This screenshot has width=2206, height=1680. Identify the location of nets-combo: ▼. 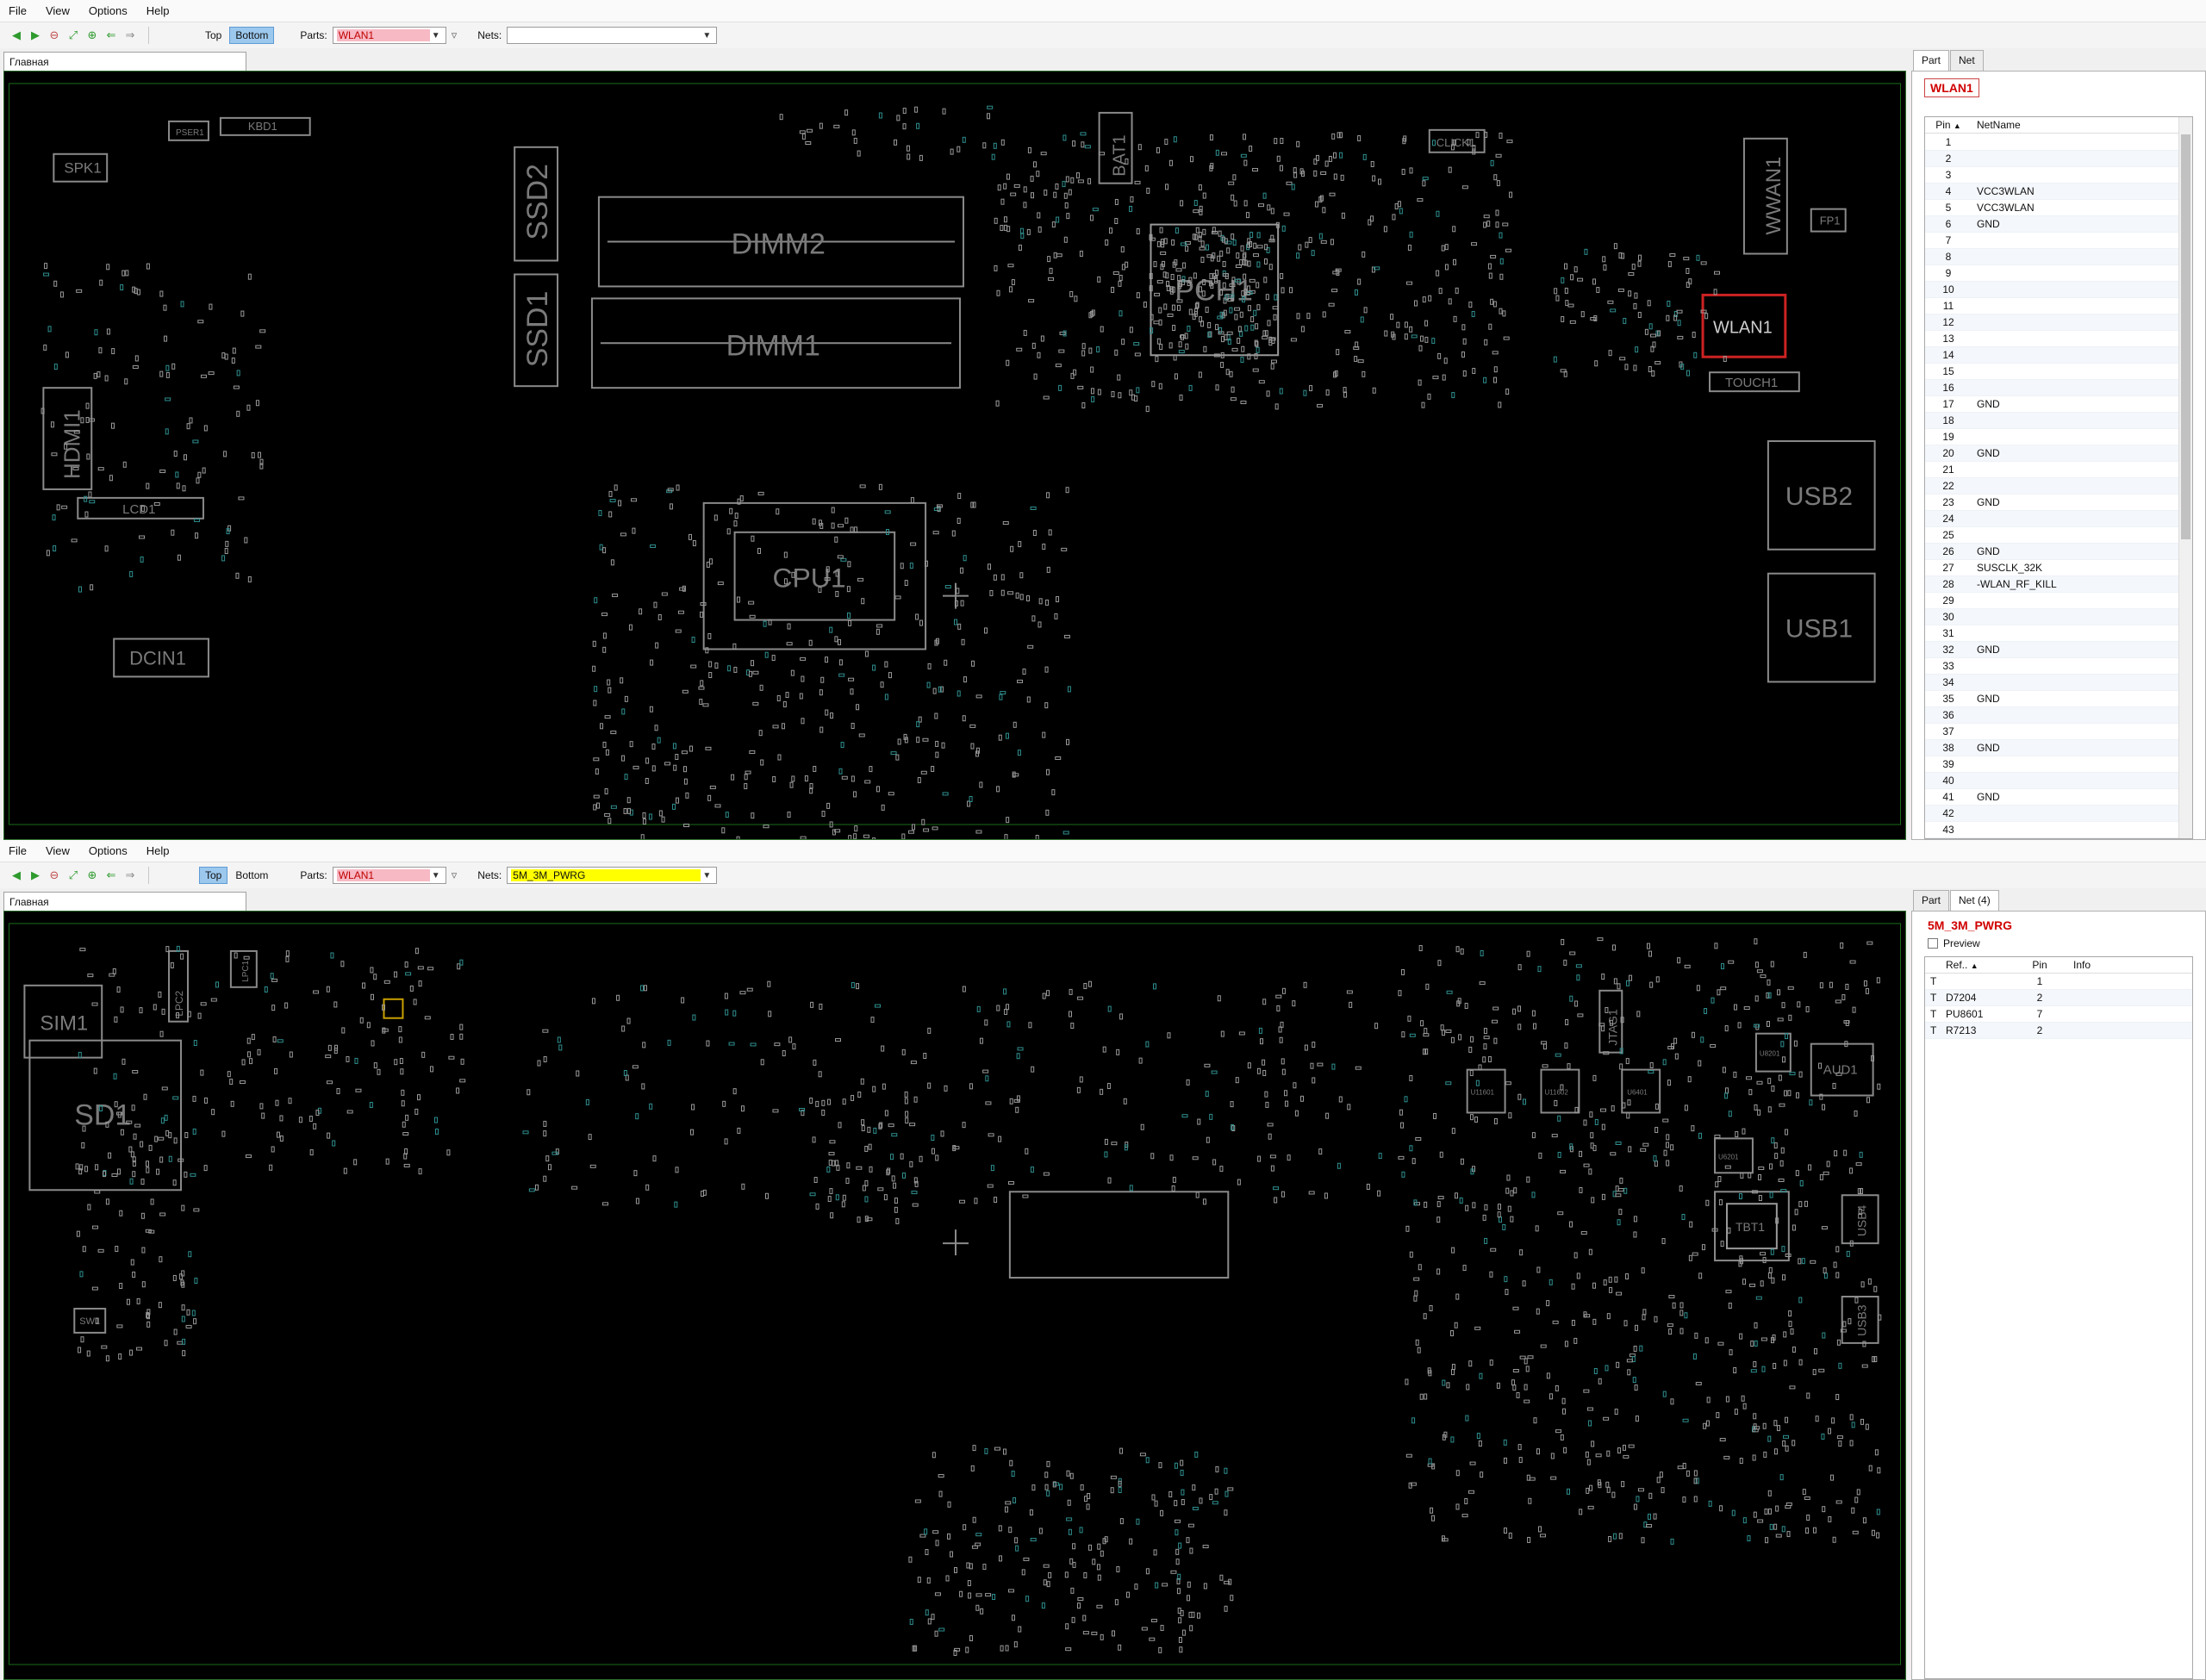
(612, 36).